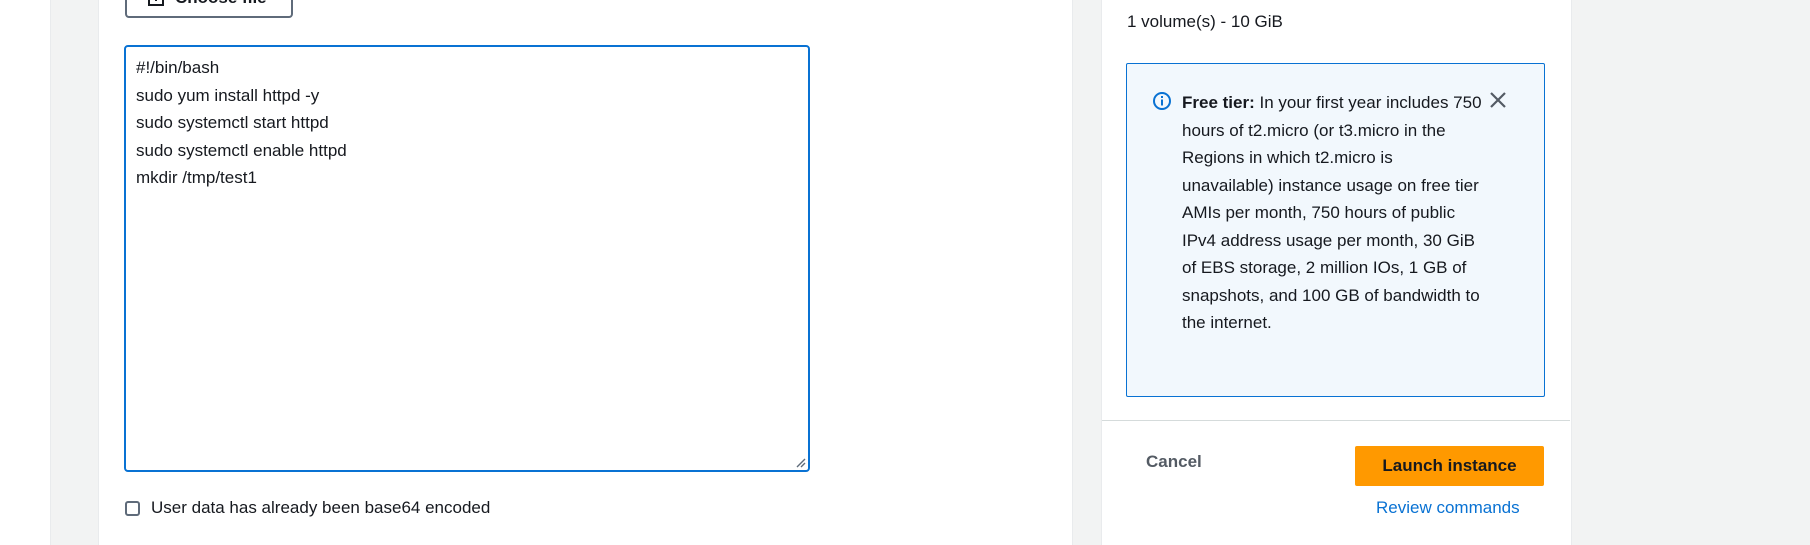 Image resolution: width=1810 pixels, height=545 pixels. I want to click on close-icon, so click(1498, 102).